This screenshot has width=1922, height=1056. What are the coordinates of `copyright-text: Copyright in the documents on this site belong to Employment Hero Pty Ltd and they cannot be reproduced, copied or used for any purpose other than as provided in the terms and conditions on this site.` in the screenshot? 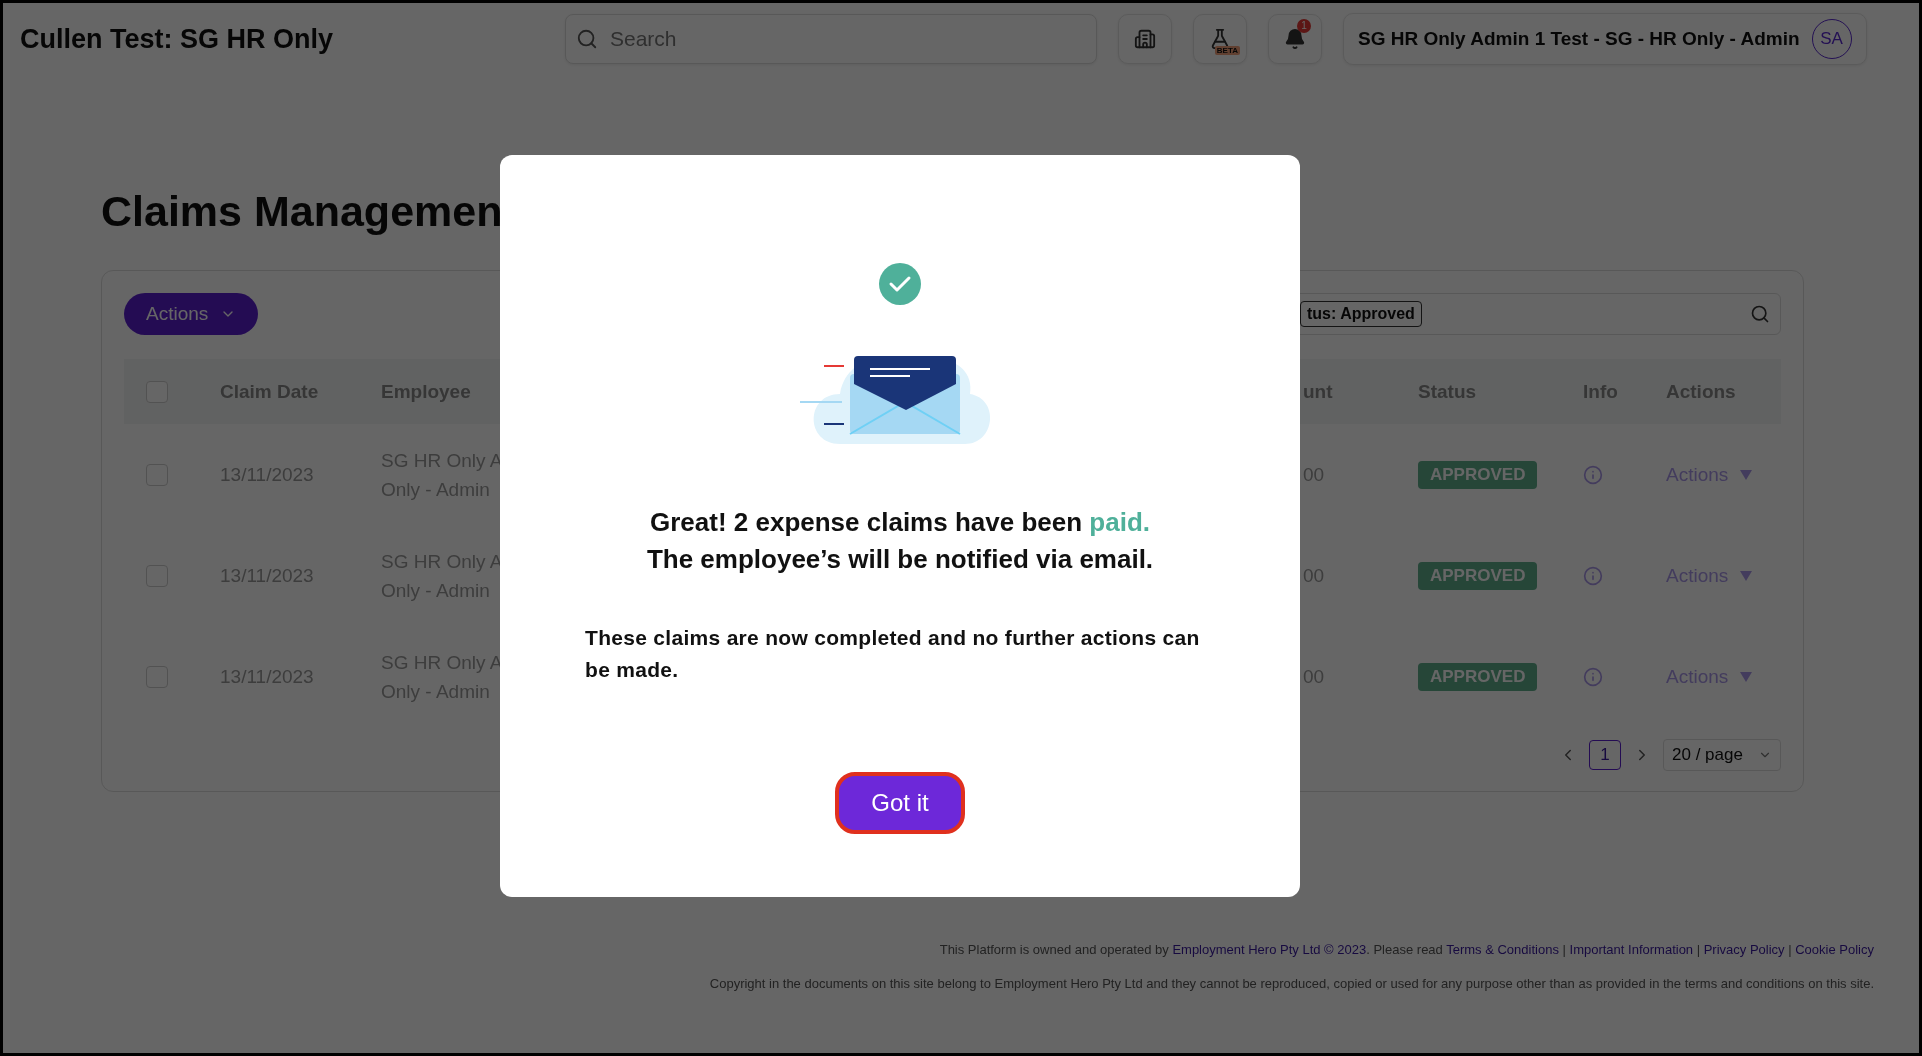 It's located at (1291, 984).